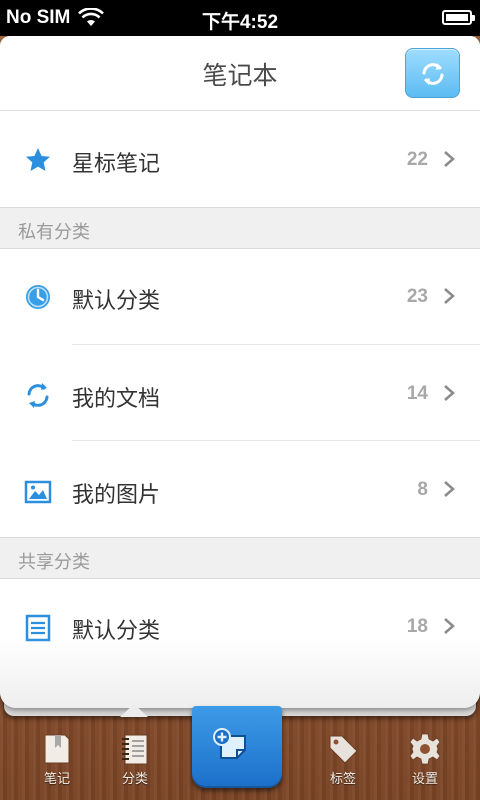 Image resolution: width=480 pixels, height=800 pixels. What do you see at coordinates (342, 779) in the screenshot?
I see `tab-label: 标签` at bounding box center [342, 779].